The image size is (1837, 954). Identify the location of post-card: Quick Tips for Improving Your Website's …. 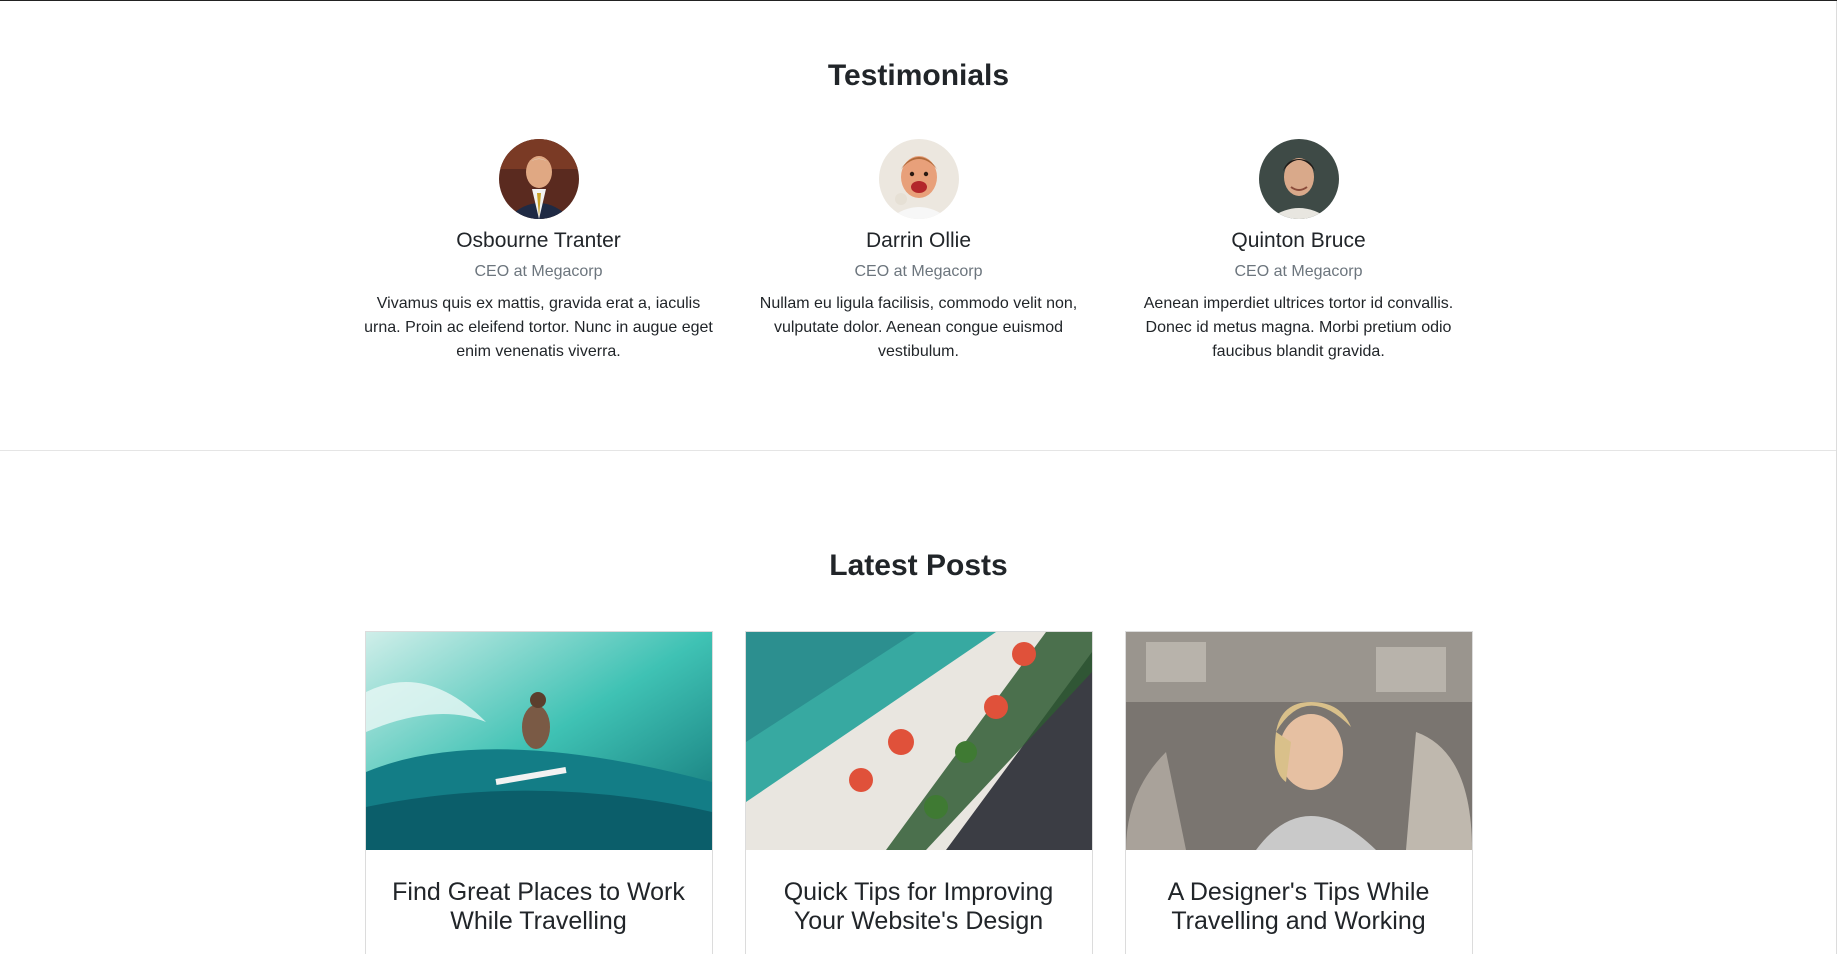
(918, 792).